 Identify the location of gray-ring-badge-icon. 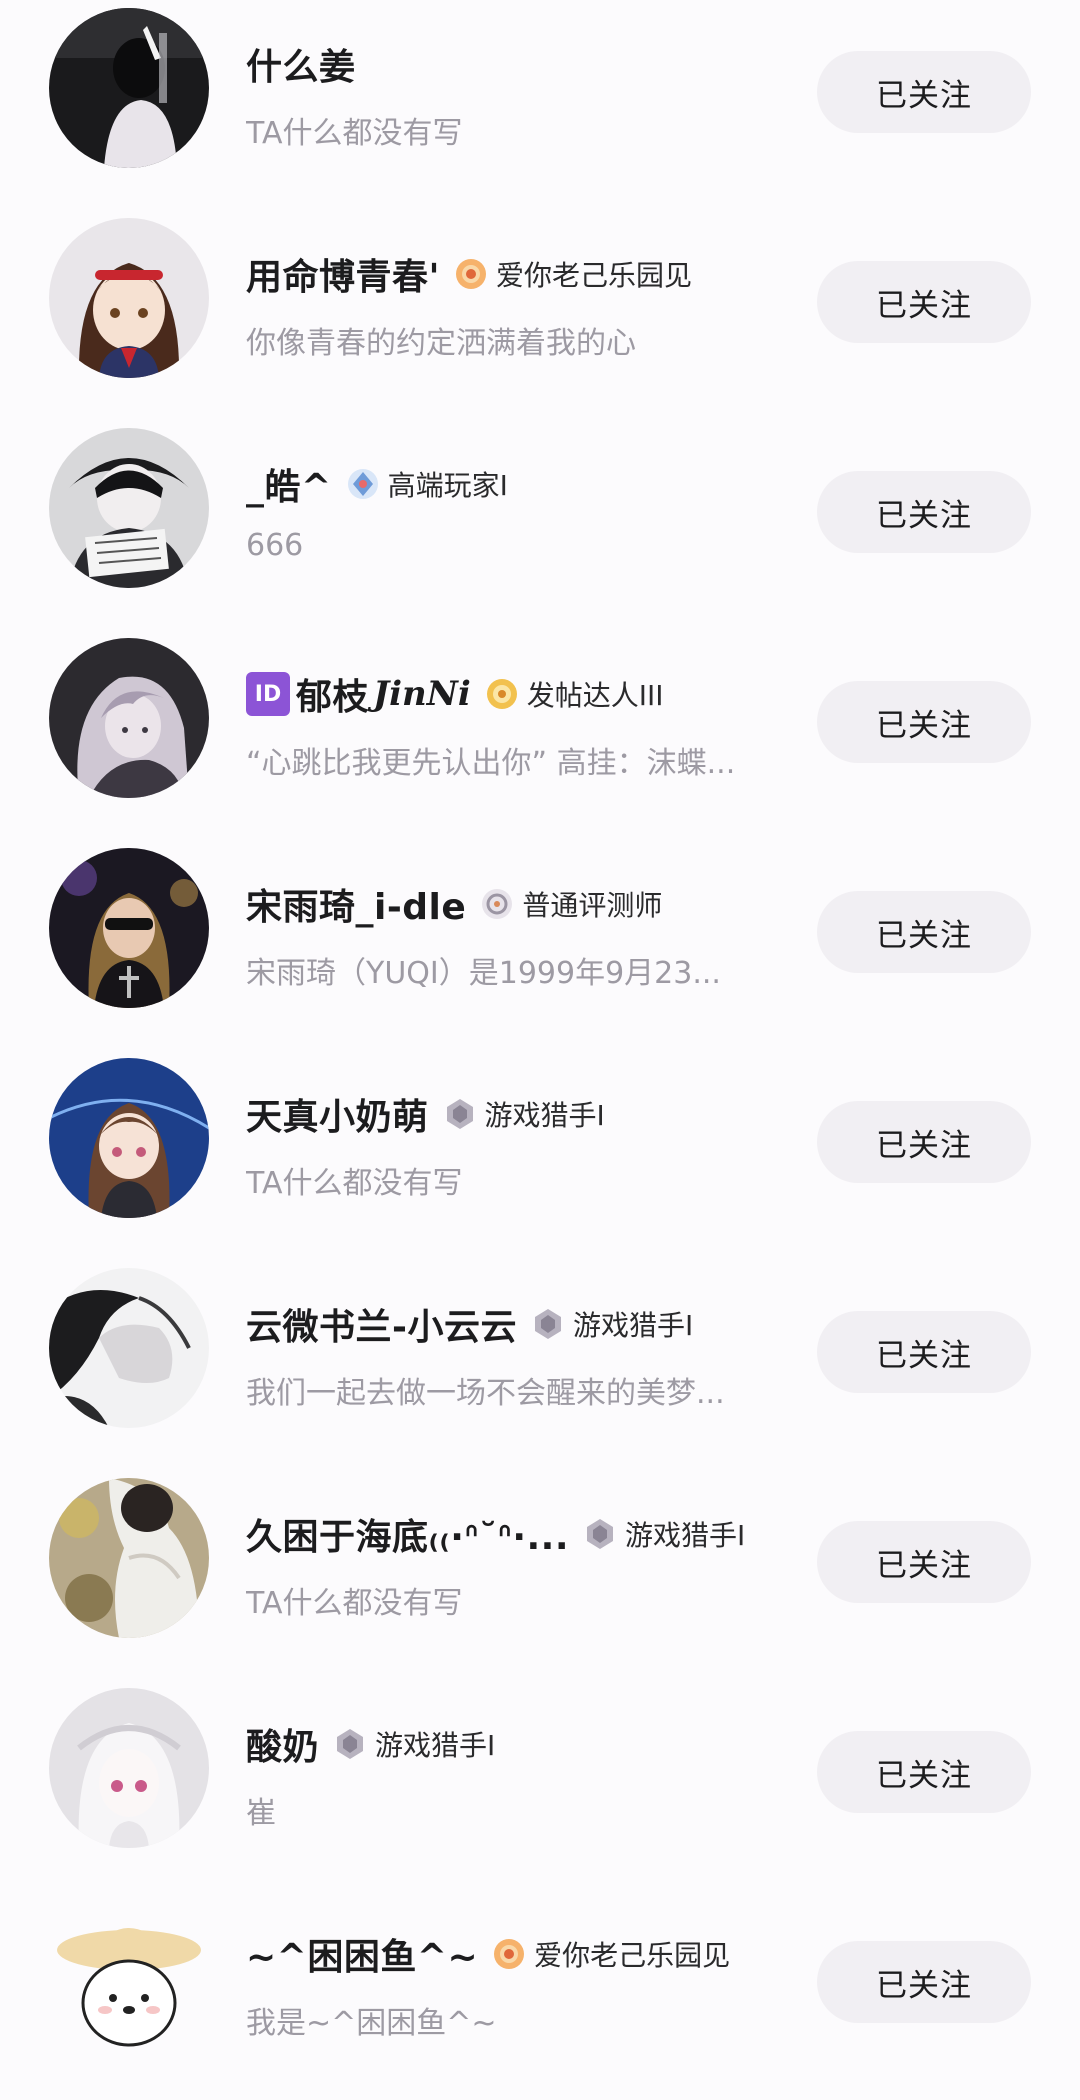
(497, 904).